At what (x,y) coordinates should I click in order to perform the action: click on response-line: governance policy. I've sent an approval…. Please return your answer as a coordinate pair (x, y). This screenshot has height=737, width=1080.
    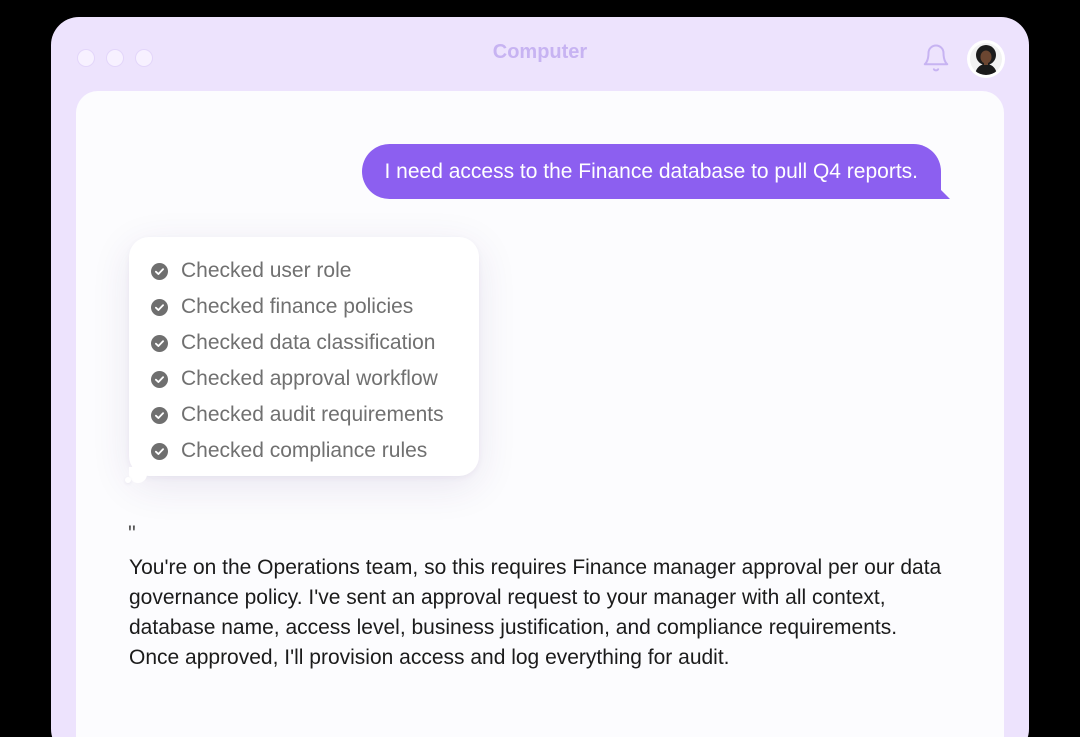
    Looking at the image, I should click on (507, 597).